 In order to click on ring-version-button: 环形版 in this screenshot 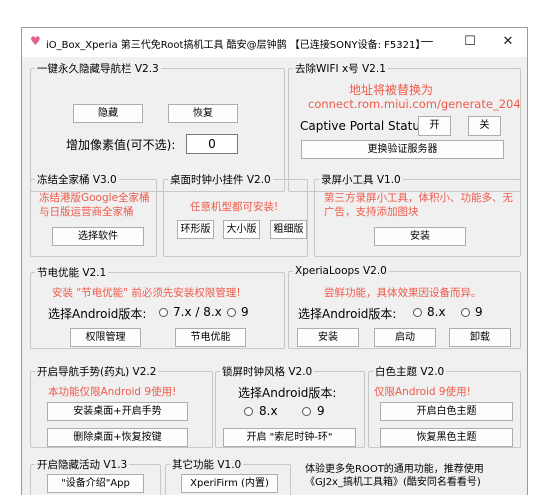, I will do `click(195, 229)`.